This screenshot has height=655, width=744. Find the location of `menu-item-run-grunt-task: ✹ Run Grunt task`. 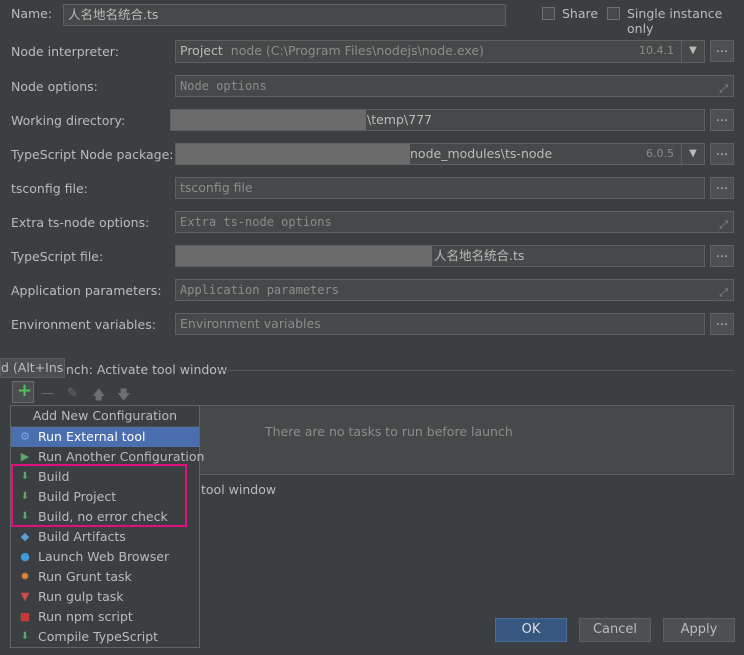

menu-item-run-grunt-task: ✹ Run Grunt task is located at coordinates (105, 577).